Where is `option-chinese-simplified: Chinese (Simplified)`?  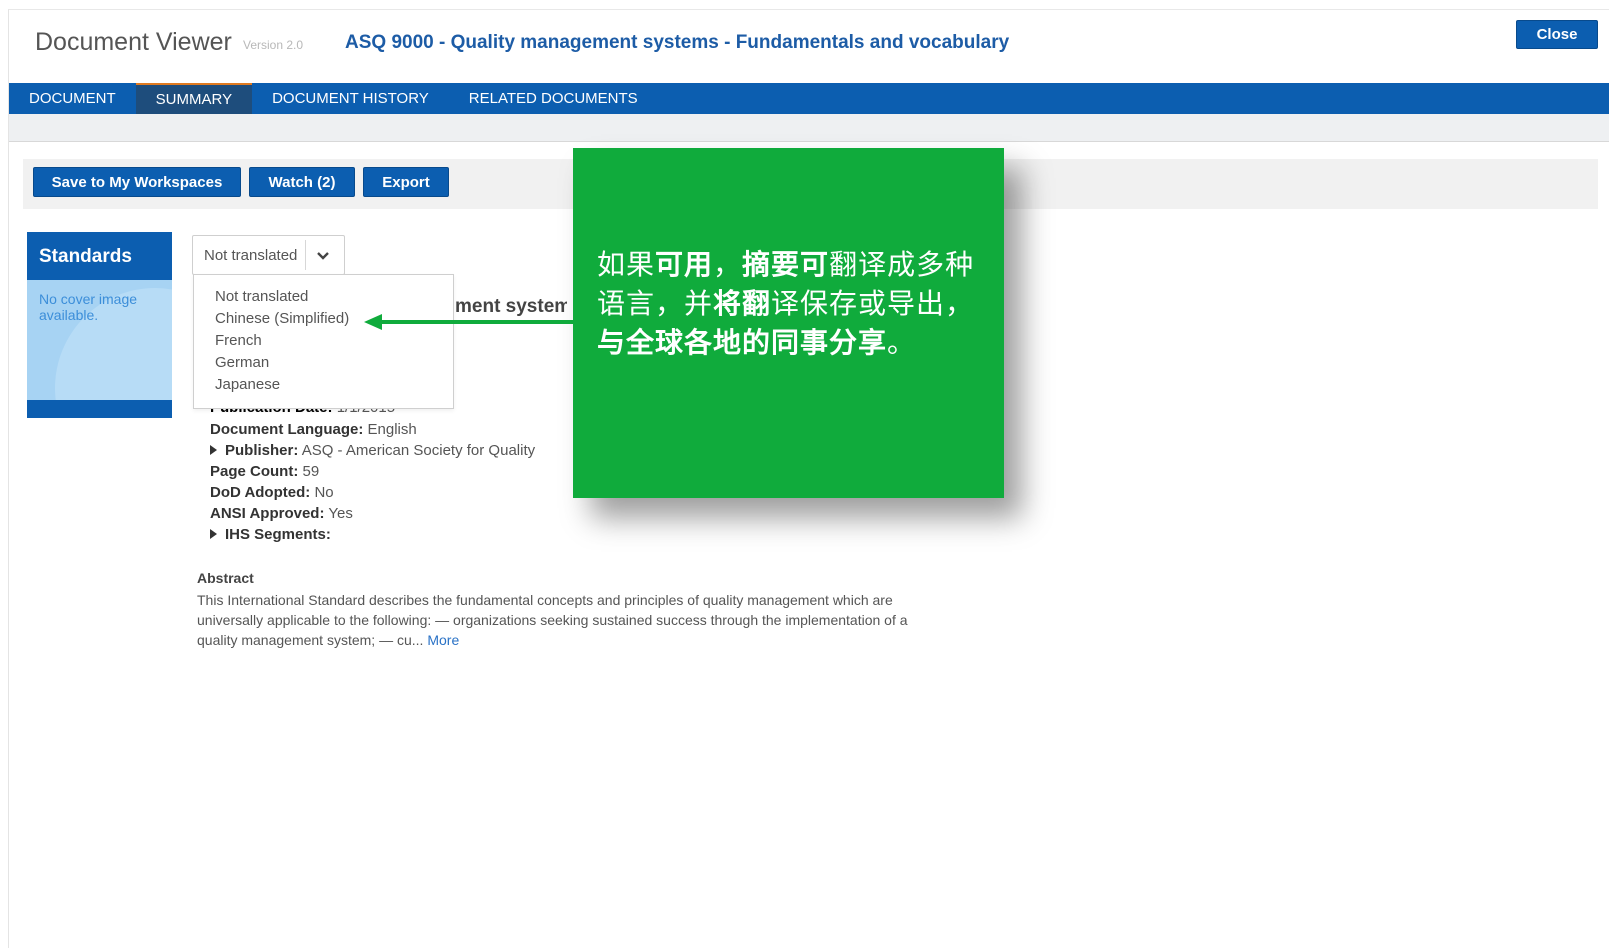
option-chinese-simplified: Chinese (Simplified) is located at coordinates (282, 318).